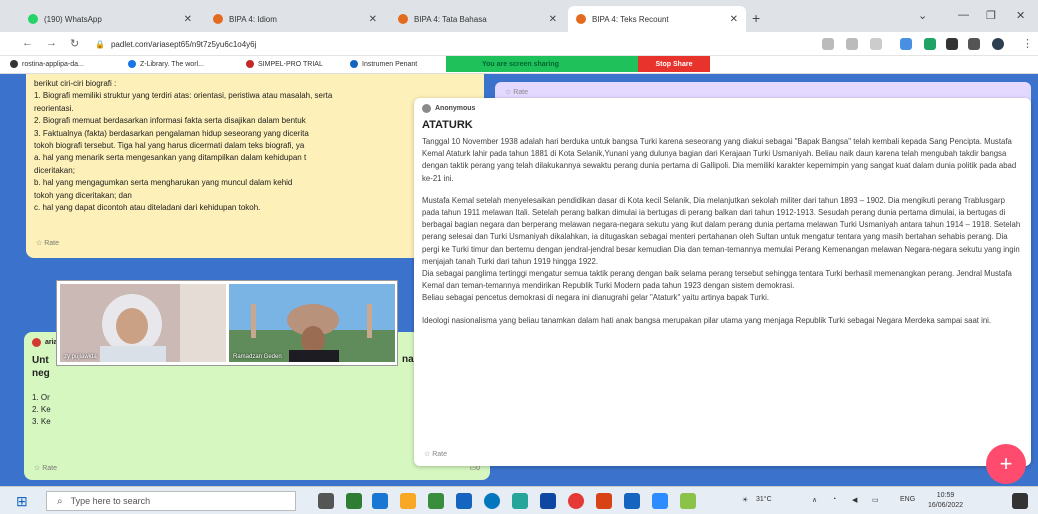  Describe the element at coordinates (326, 501) in the screenshot. I see `task-view-icon` at that location.